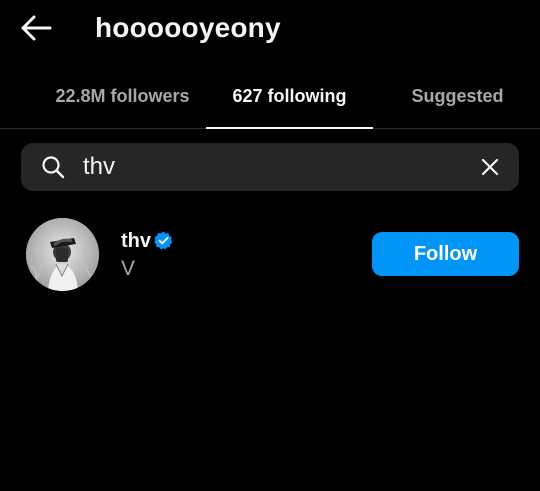 This screenshot has height=491, width=540. I want to click on tab-following: 627 following, so click(289, 100).